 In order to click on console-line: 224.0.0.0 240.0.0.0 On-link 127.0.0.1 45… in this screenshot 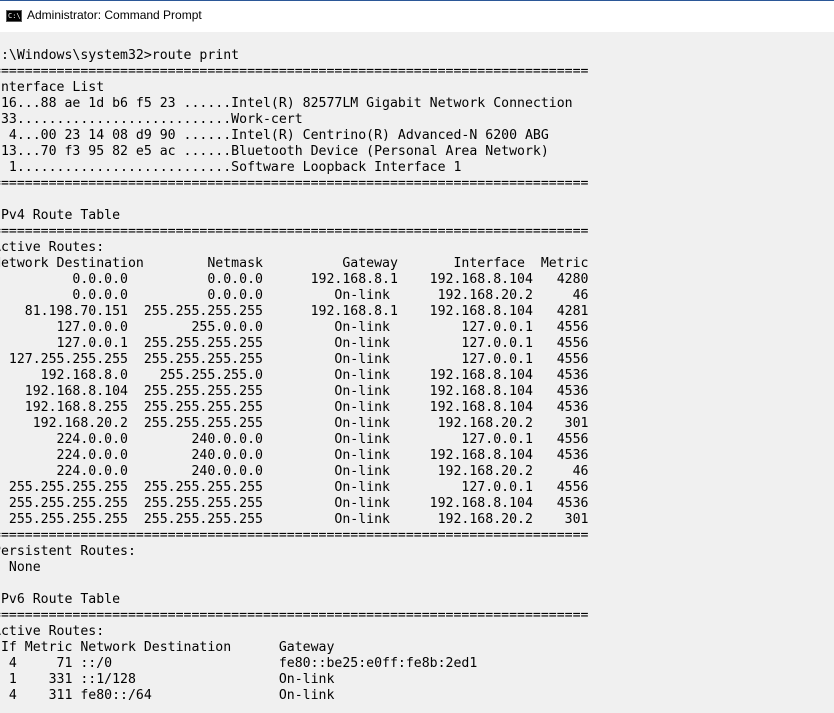, I will do `click(294, 439)`.